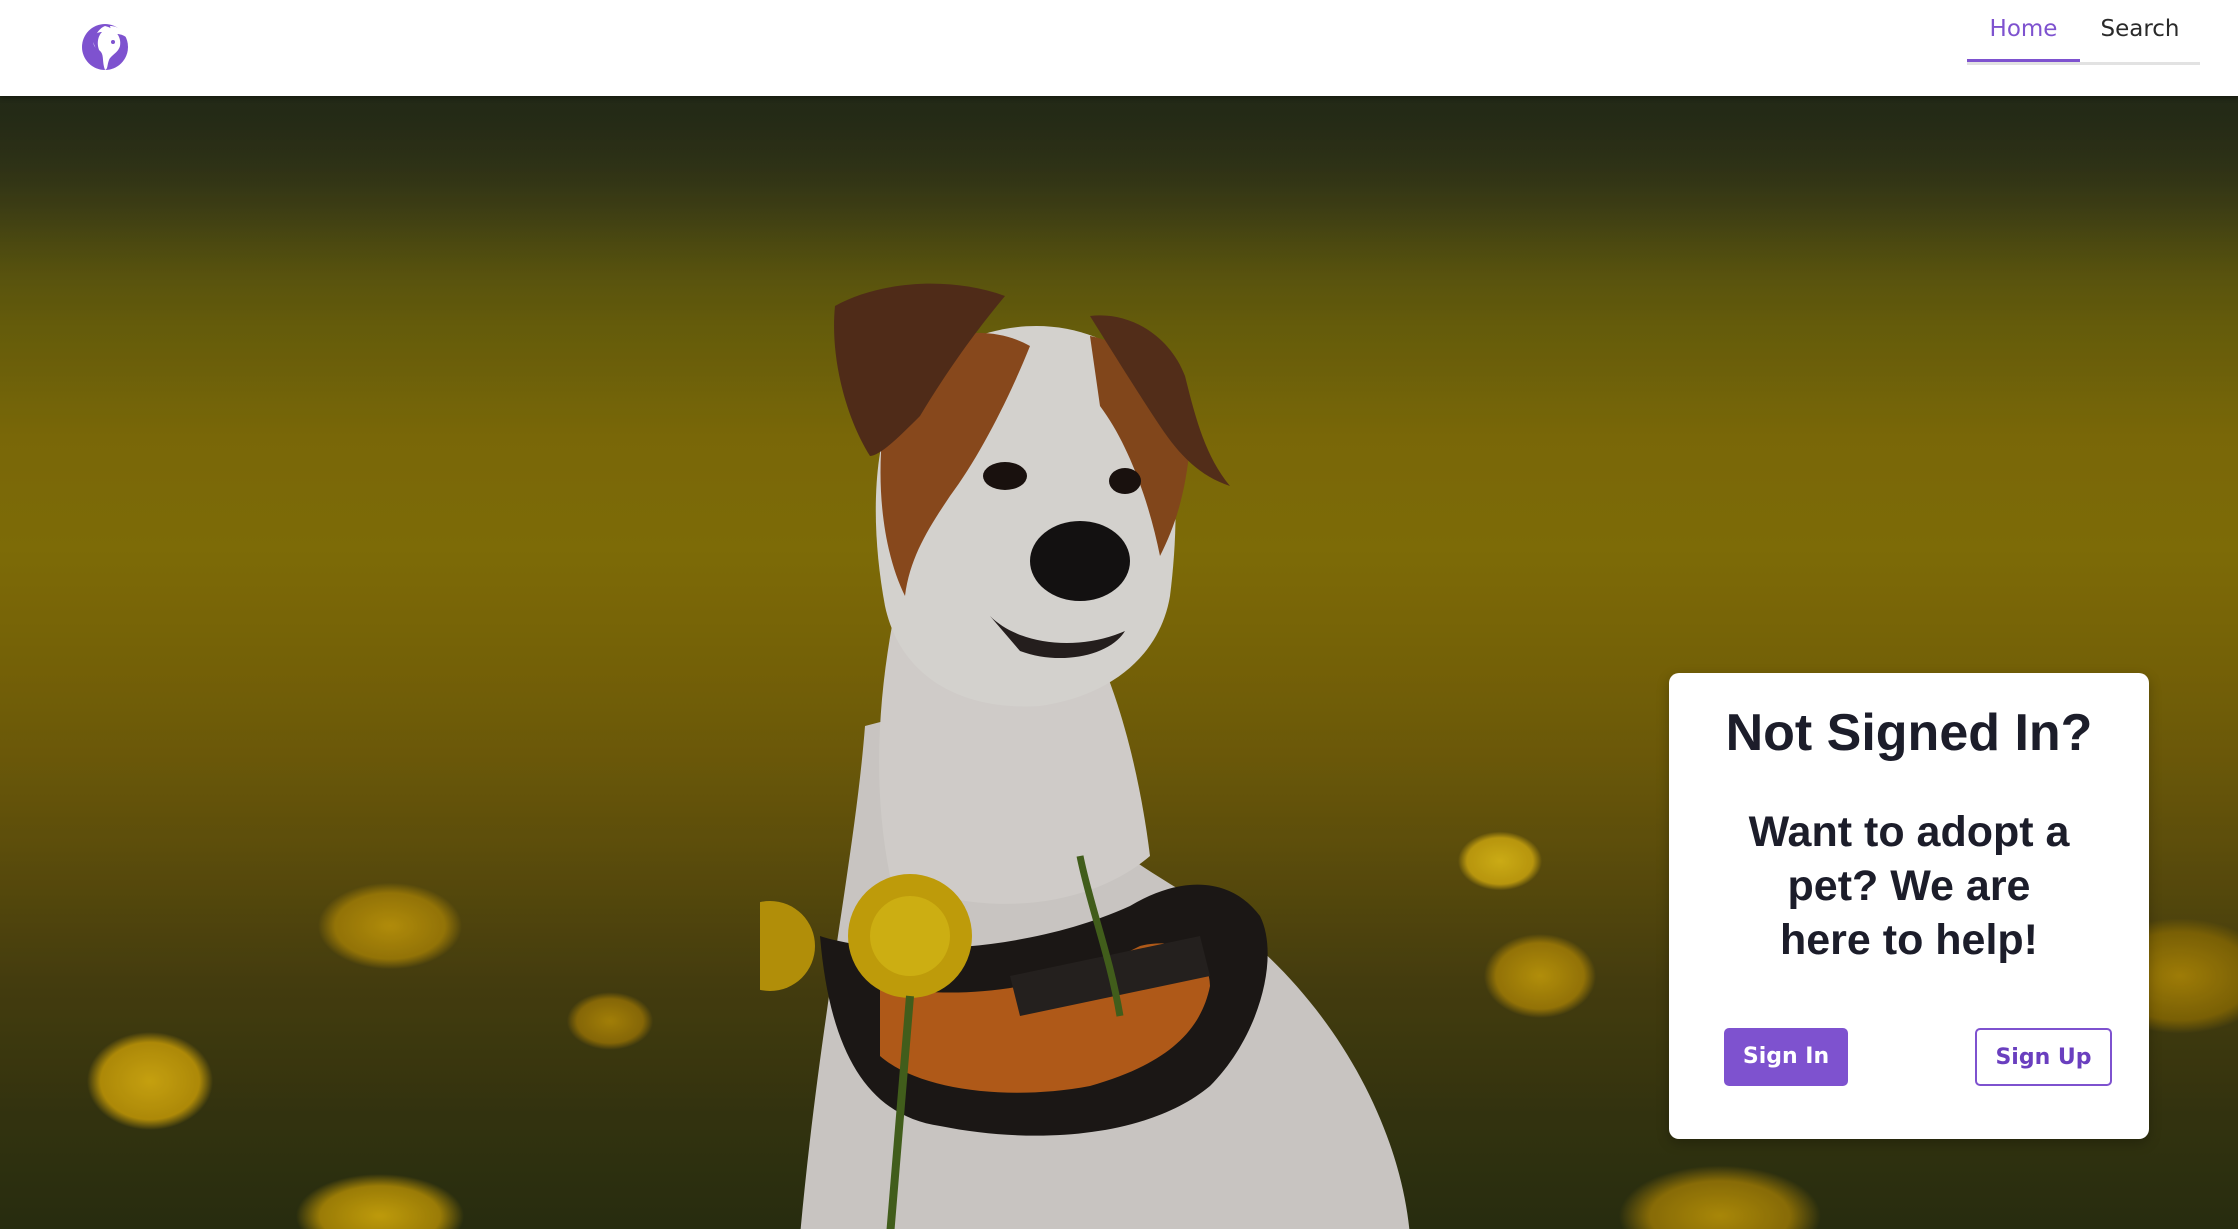 This screenshot has width=2238, height=1229. What do you see at coordinates (1786, 1057) in the screenshot?
I see `sign-in-button: Sign In` at bounding box center [1786, 1057].